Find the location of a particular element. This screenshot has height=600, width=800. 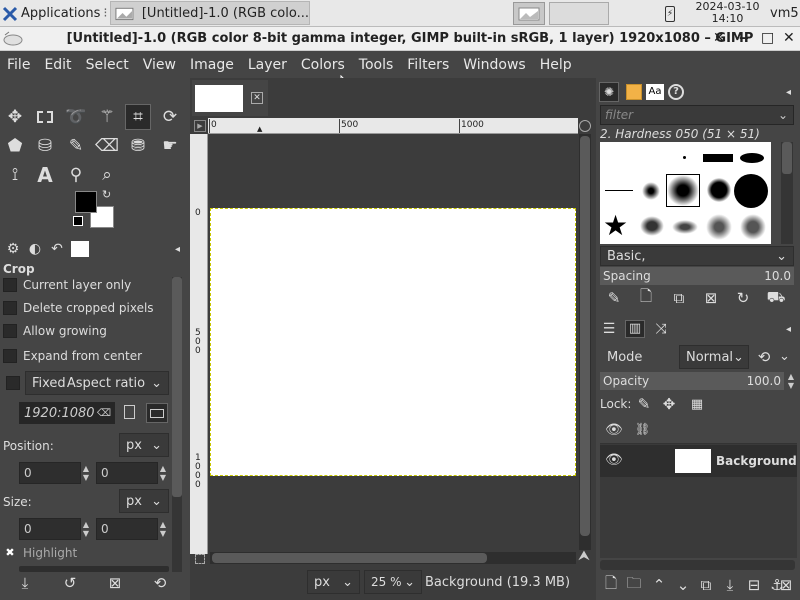

position-x-spinner: ▲ ▼ is located at coordinates (86, 473).